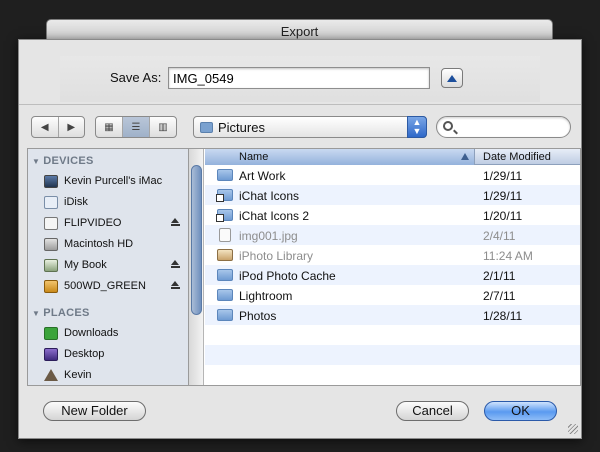 The height and width of the screenshot is (452, 600). What do you see at coordinates (85, 265) in the screenshot?
I see `sidebar-item-label: My Book` at bounding box center [85, 265].